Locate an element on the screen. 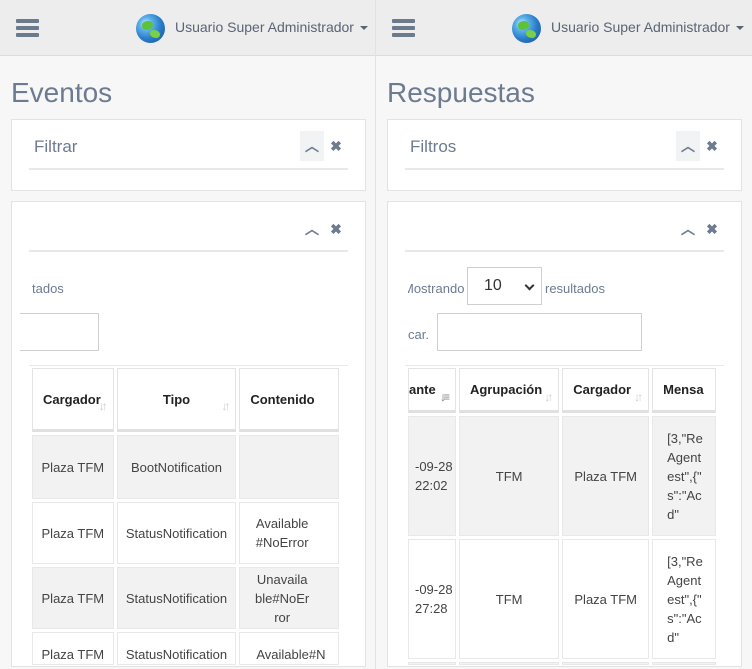 The width and height of the screenshot is (752, 669). page-title: Eventos is located at coordinates (62, 92).